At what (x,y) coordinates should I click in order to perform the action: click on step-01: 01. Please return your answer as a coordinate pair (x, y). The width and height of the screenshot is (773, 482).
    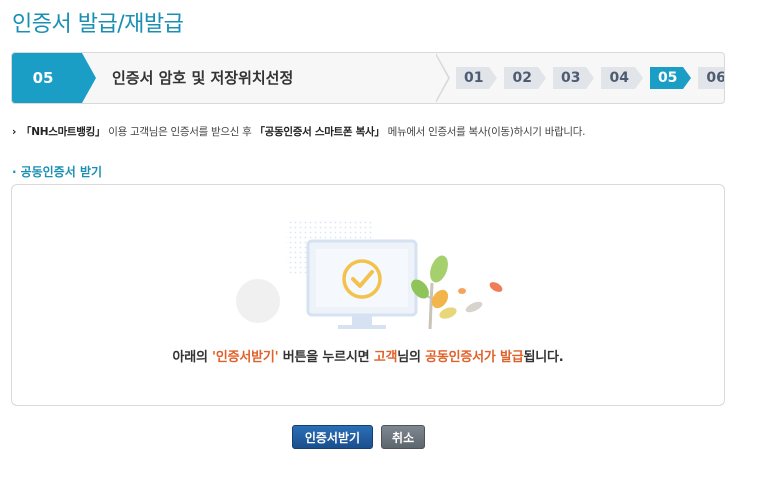
    Looking at the image, I should click on (477, 78).